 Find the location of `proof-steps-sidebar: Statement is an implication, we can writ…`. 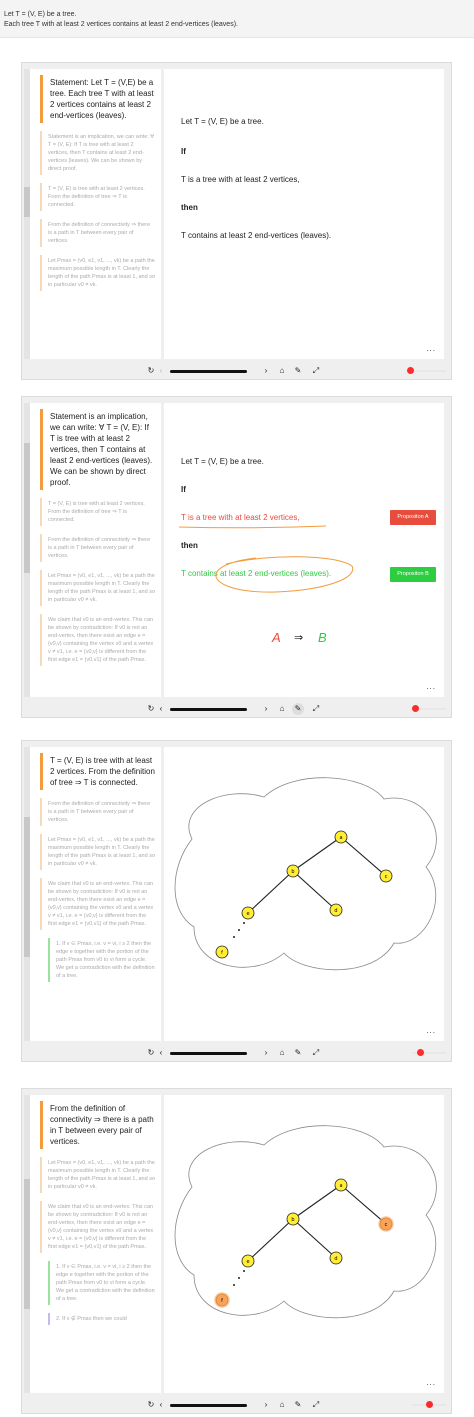

proof-steps-sidebar: Statement is an implication, we can writ… is located at coordinates (95, 550).